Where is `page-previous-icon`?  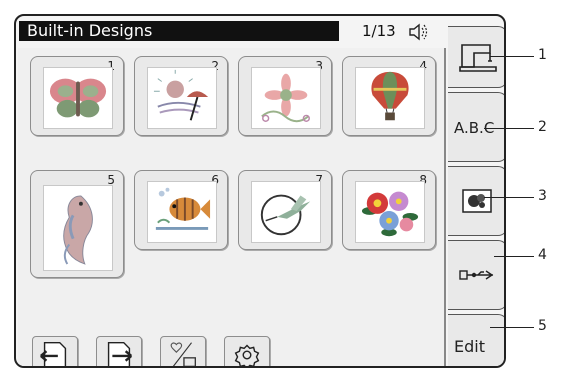
page-previous-icon is located at coordinates (53, 353).